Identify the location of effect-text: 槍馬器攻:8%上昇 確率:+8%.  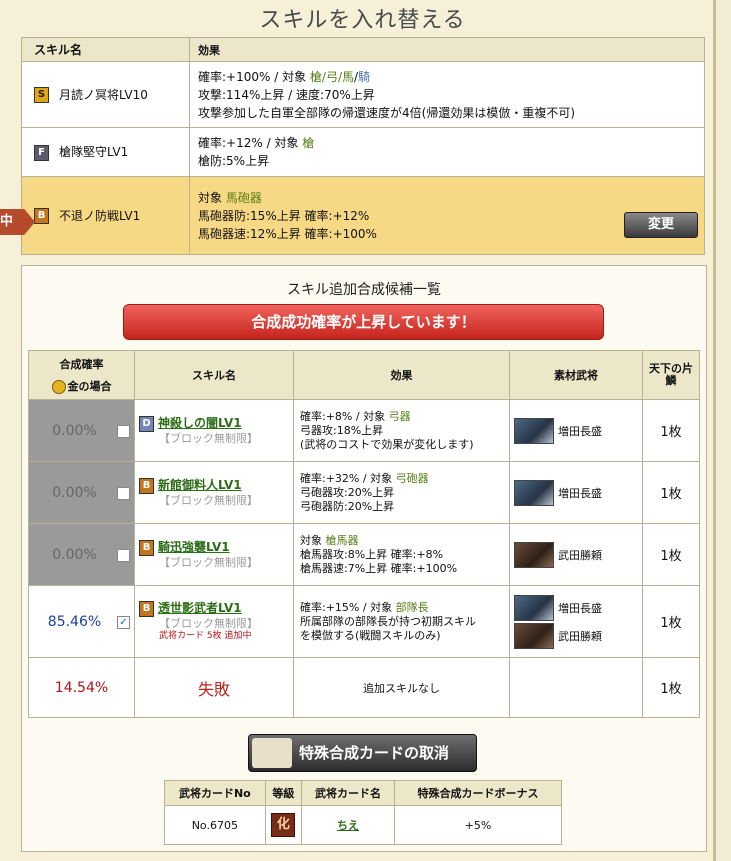
(372, 554).